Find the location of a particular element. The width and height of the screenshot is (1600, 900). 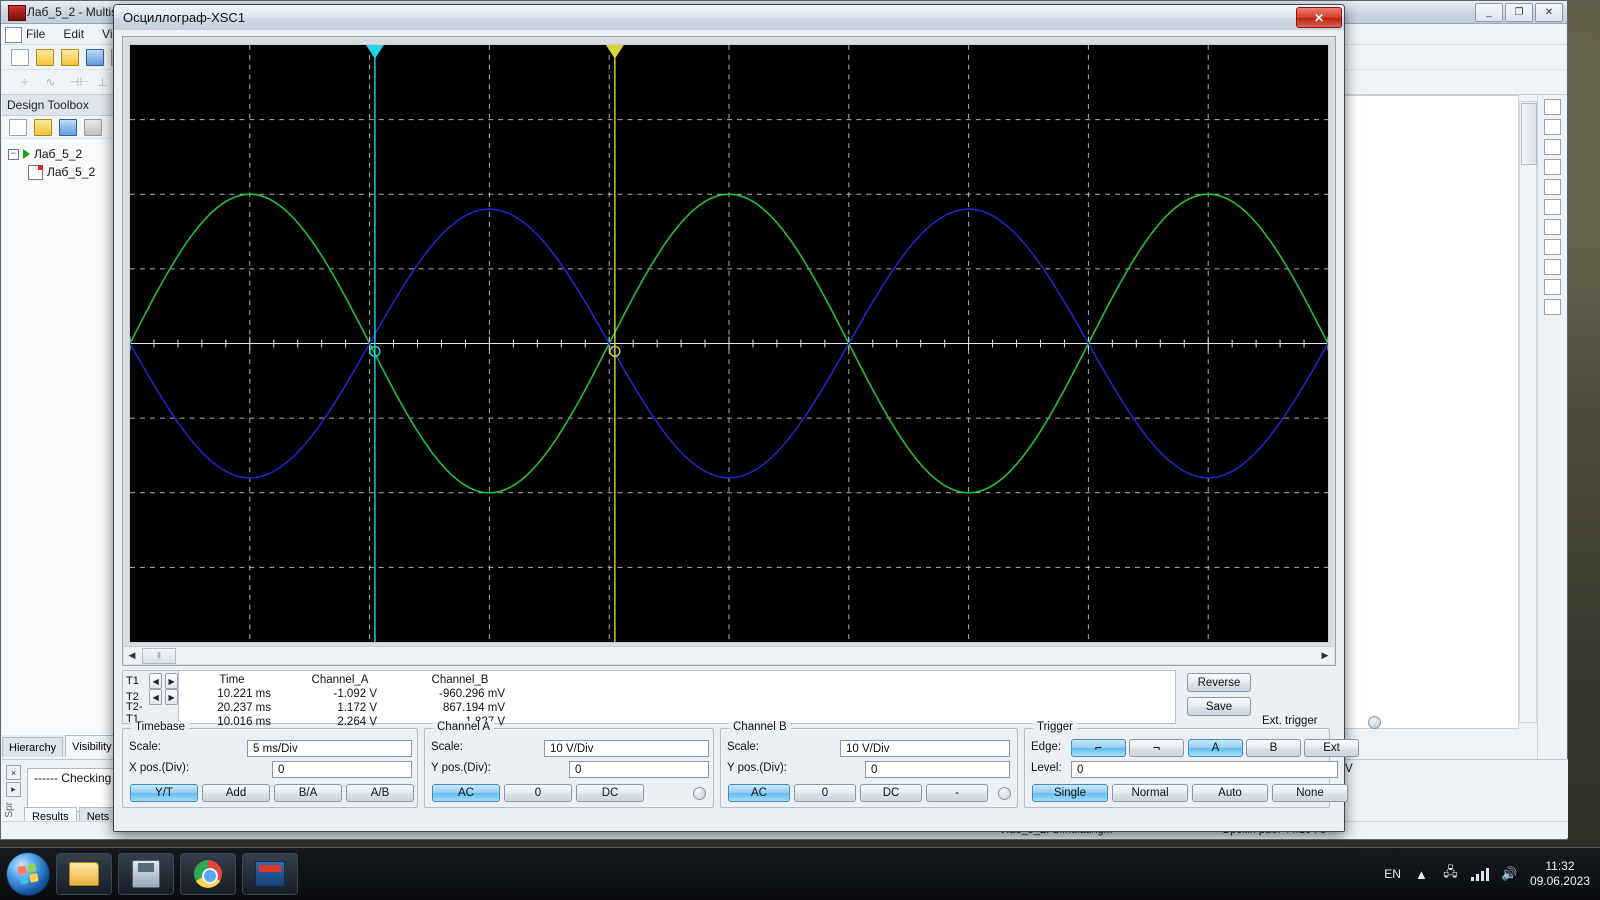

language-indicator: EN is located at coordinates (1392, 874).